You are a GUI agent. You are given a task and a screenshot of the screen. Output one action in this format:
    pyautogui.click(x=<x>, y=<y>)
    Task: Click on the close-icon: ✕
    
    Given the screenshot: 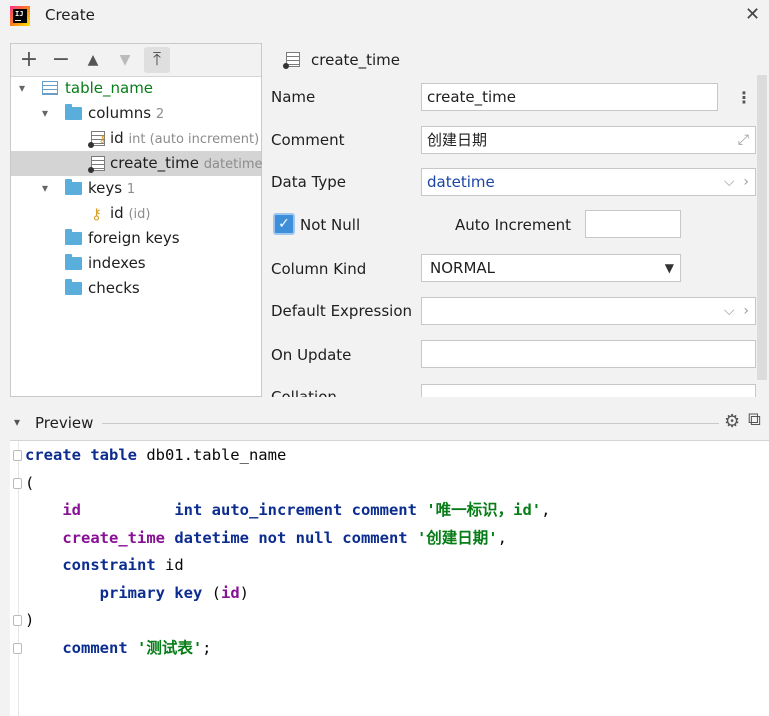 What is the action you would take?
    pyautogui.click(x=754, y=15)
    